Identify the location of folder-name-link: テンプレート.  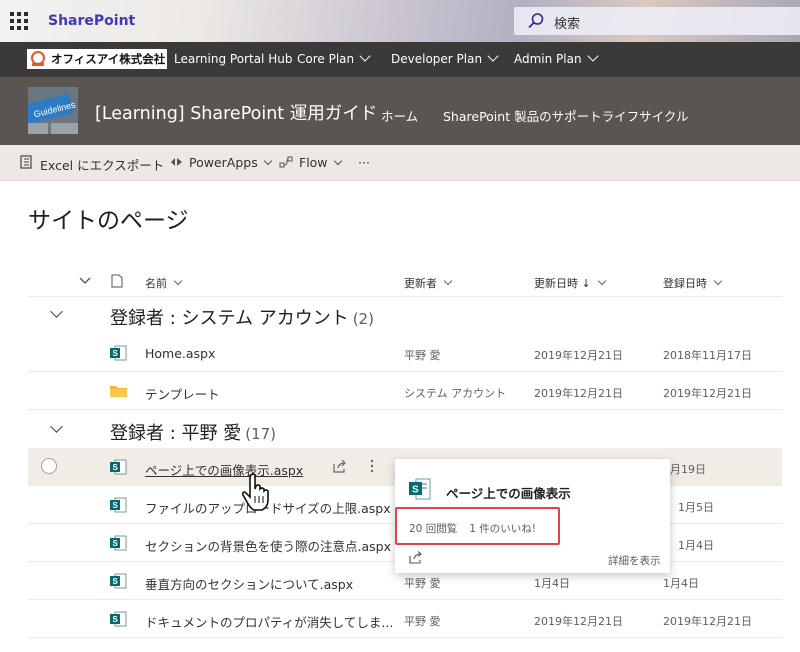
(182, 393).